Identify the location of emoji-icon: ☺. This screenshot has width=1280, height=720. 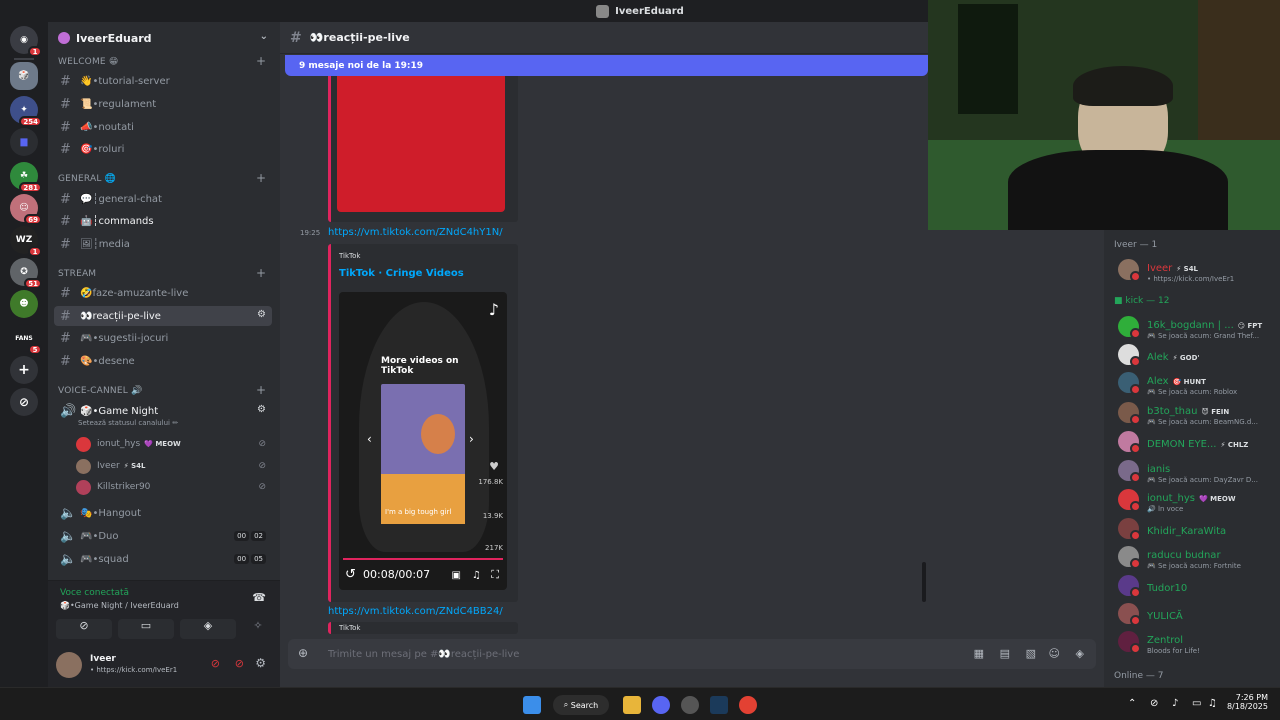
(1054, 653).